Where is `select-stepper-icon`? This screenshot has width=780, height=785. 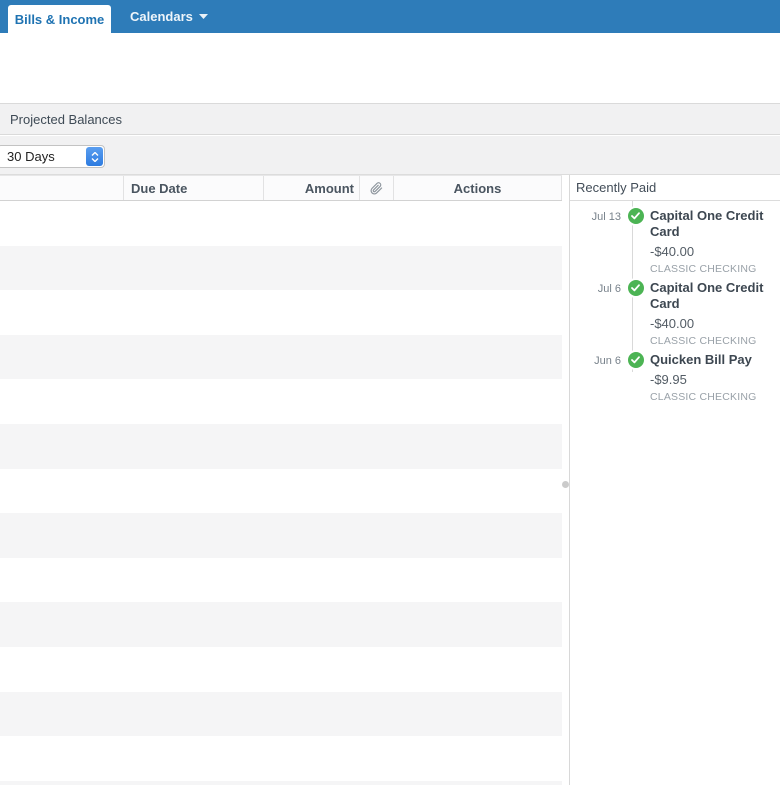
select-stepper-icon is located at coordinates (94, 156).